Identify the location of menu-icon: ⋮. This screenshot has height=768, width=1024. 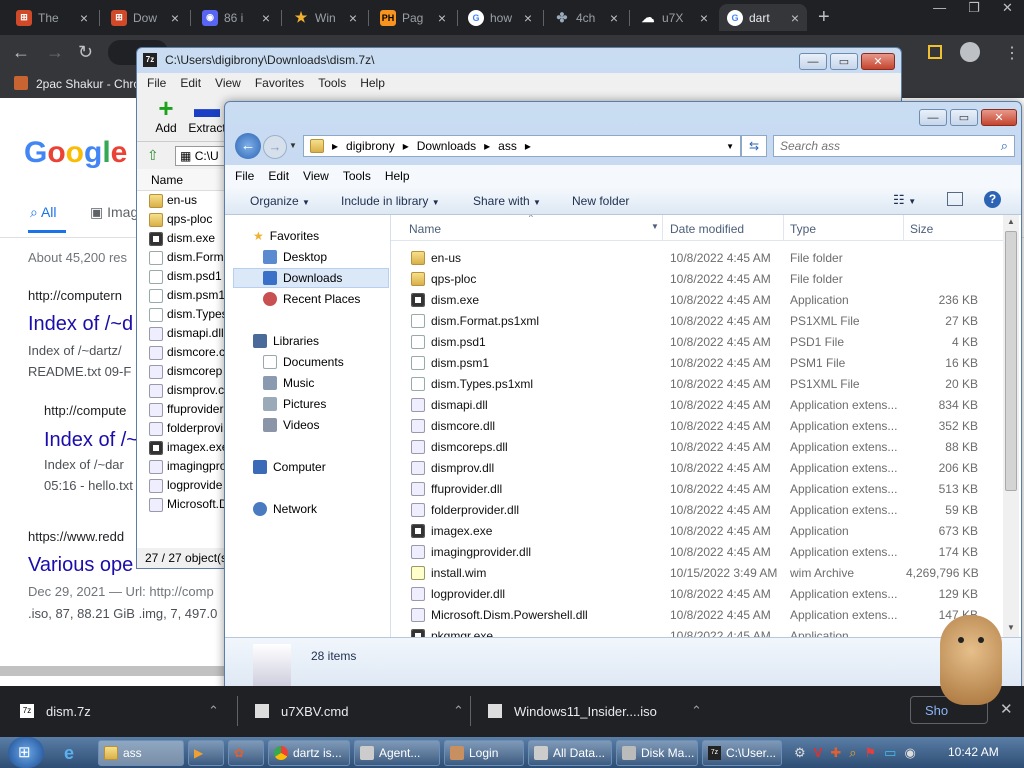
(1012, 53).